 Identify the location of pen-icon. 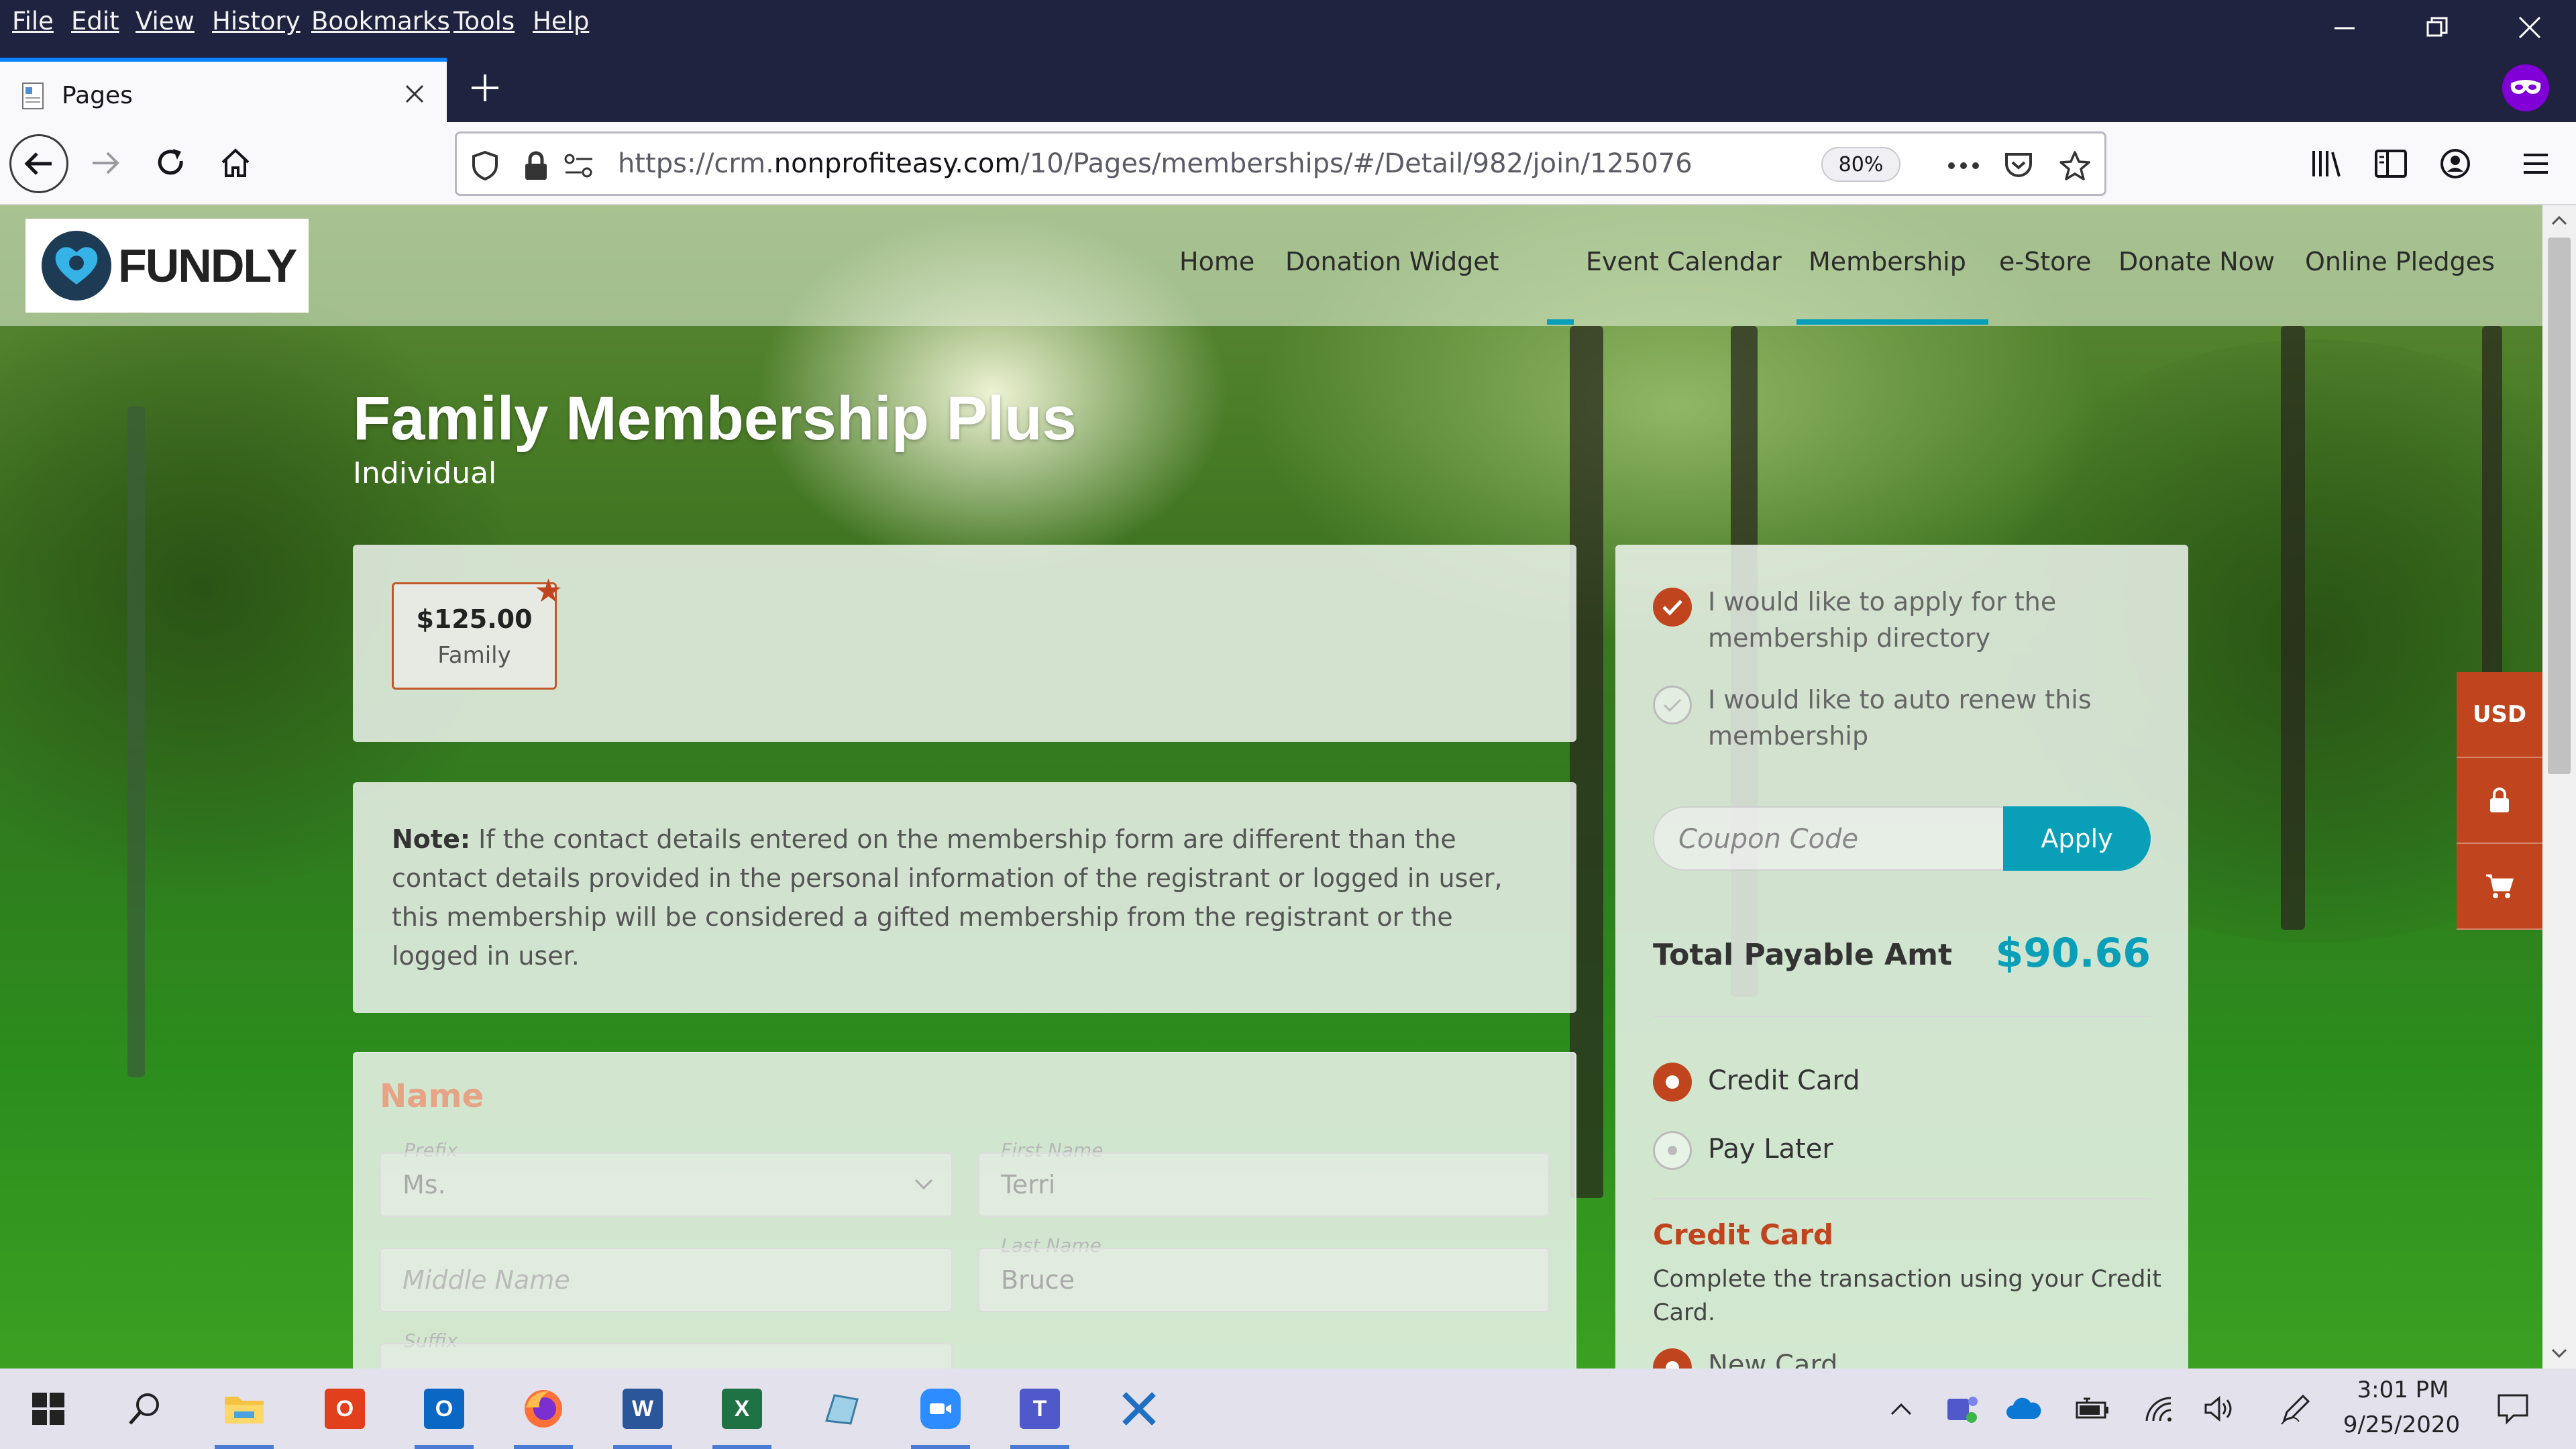
(2295, 1409).